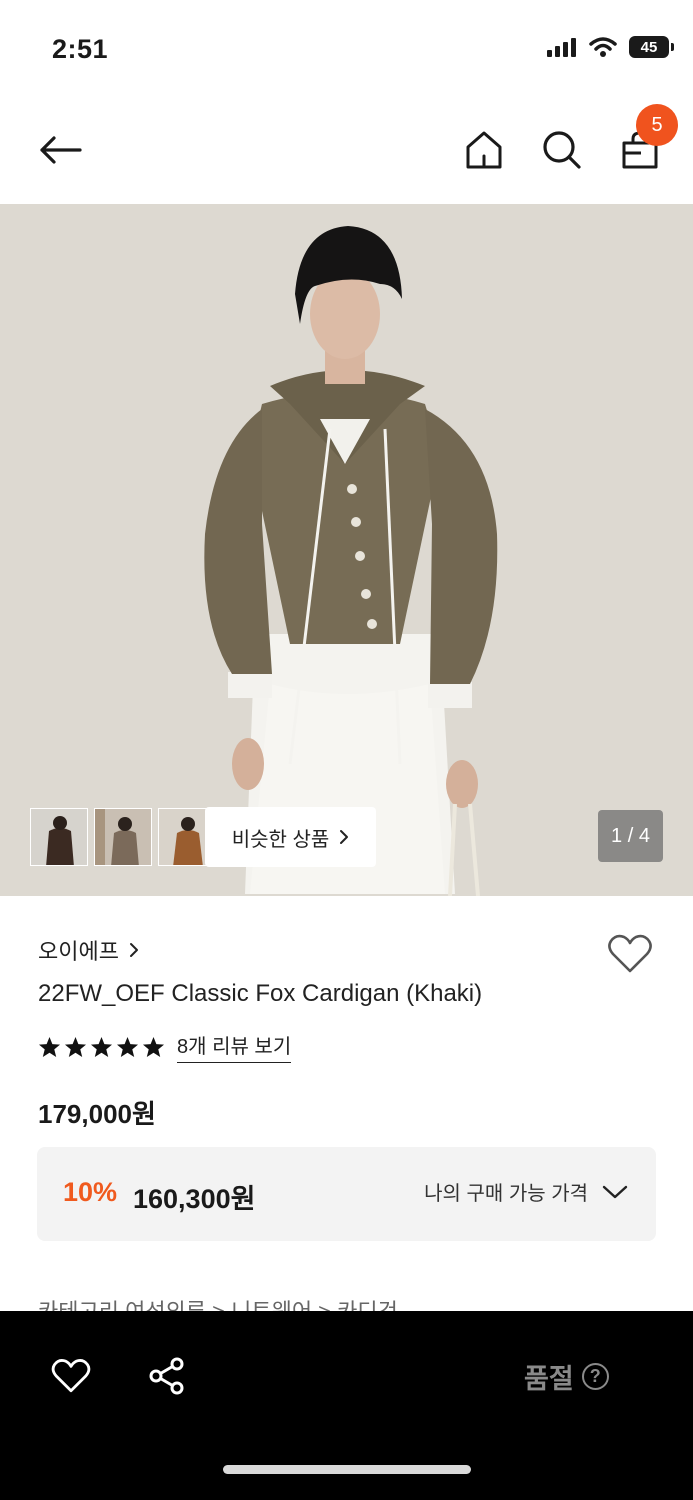 The width and height of the screenshot is (693, 1500). Describe the element at coordinates (630, 836) in the screenshot. I see `image-page-indicator: 1 / 4` at that location.